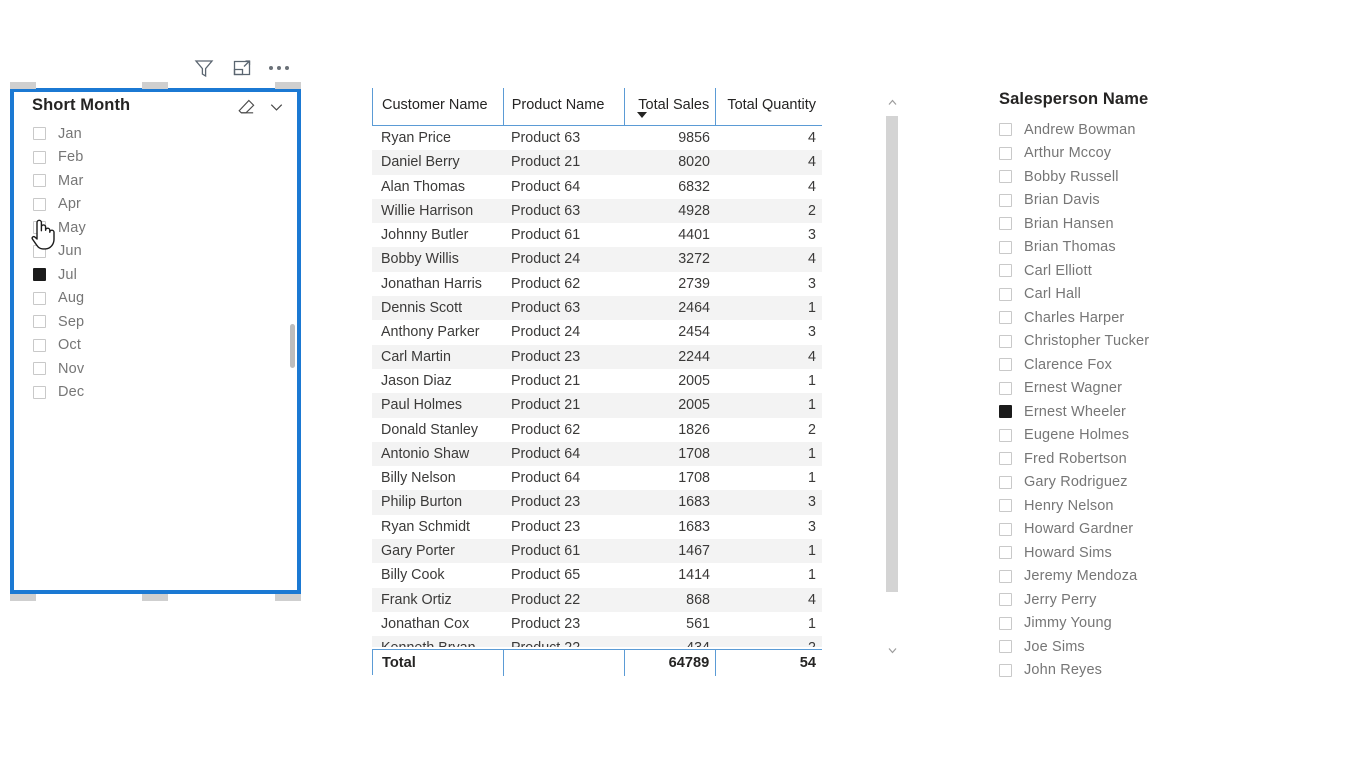  Describe the element at coordinates (39, 204) in the screenshot. I see `checkbox-apr` at that location.